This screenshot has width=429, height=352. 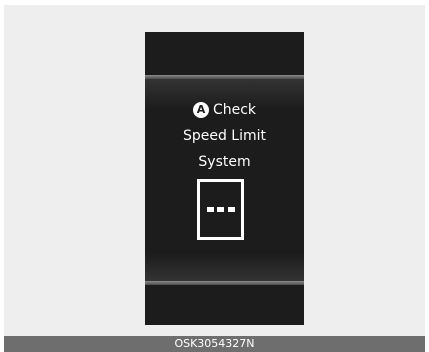 What do you see at coordinates (214, 344) in the screenshot?
I see `figure-code-caption: OSK3054327N` at bounding box center [214, 344].